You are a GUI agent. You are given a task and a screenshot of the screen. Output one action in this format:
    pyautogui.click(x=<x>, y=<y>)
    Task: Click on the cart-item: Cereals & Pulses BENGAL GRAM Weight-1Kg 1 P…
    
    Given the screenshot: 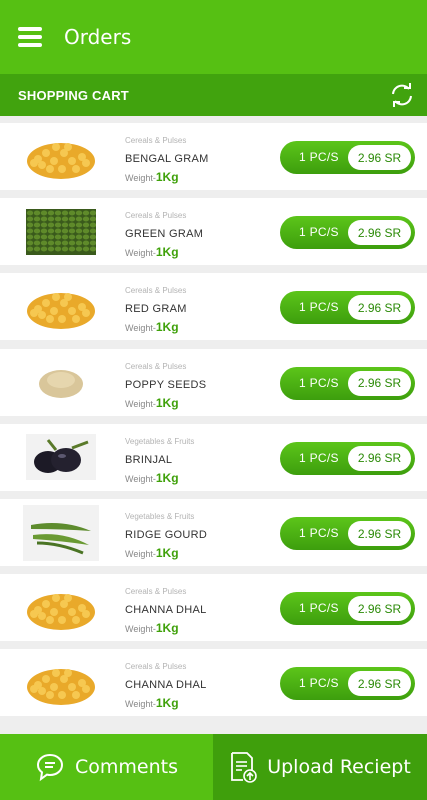 What is the action you would take?
    pyautogui.click(x=213, y=156)
    